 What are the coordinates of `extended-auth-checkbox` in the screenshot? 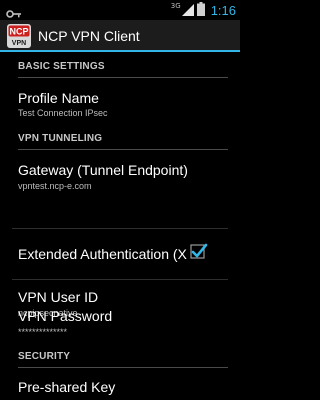 It's located at (199, 252).